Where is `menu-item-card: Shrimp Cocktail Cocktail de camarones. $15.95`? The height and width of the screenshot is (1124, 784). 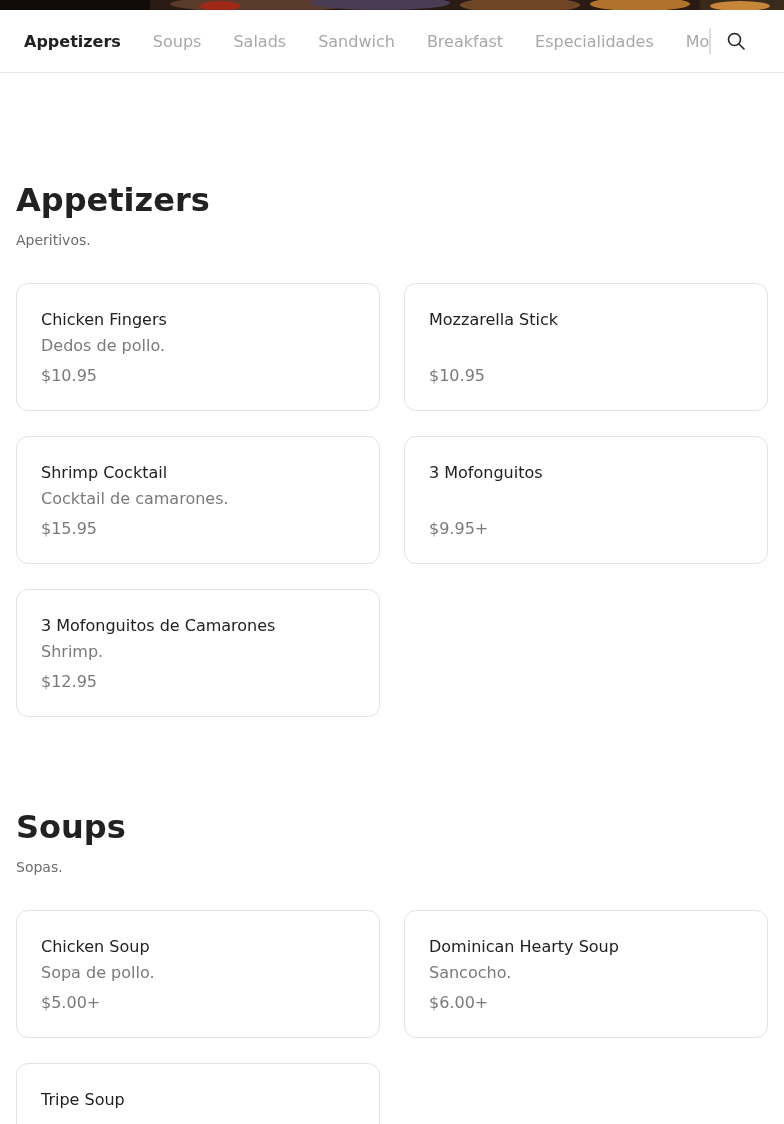 menu-item-card: Shrimp Cocktail Cocktail de camarones. $15.95 is located at coordinates (198, 500).